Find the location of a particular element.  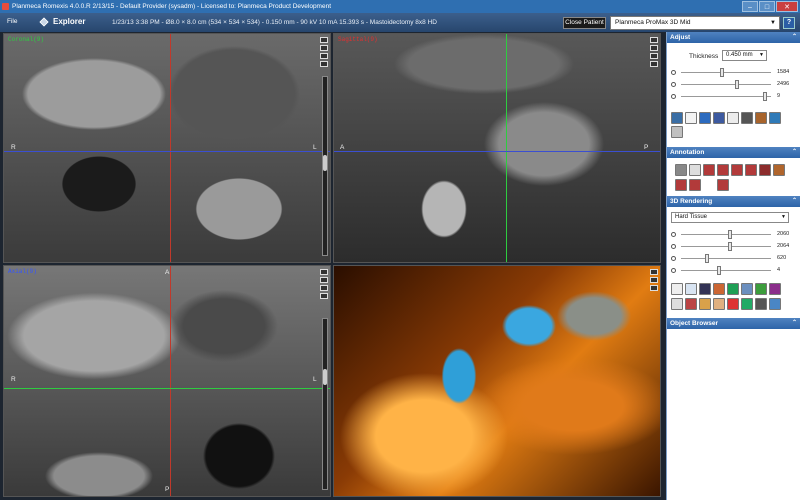

adjust-slider-1: 1584 is located at coordinates (735, 73).